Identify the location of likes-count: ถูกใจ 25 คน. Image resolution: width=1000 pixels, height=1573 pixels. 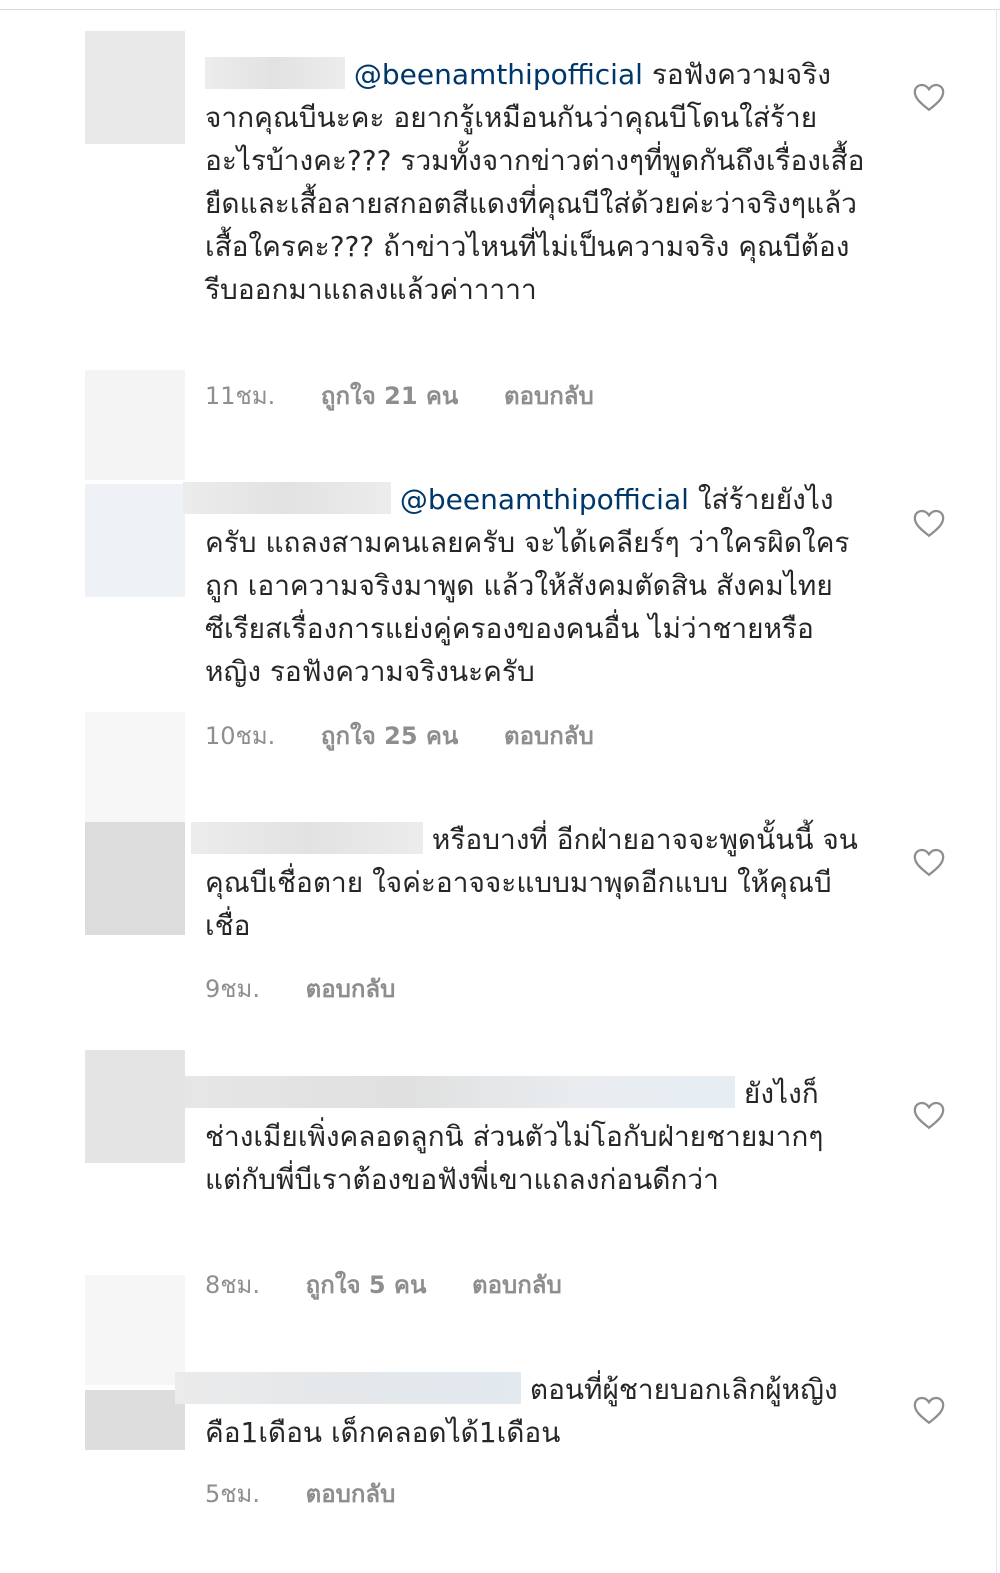
(389, 735).